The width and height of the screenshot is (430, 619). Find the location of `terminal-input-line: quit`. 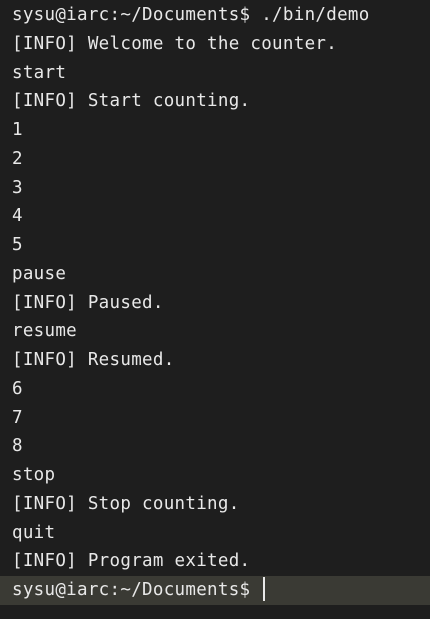

terminal-input-line: quit is located at coordinates (34, 532).